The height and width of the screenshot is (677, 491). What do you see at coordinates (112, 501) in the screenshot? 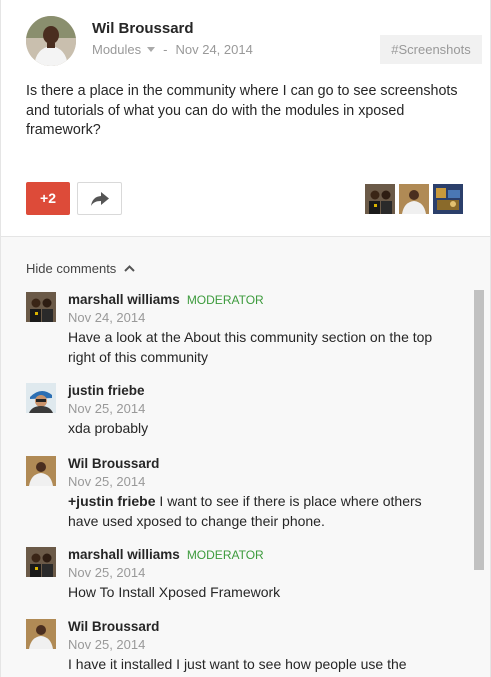
I see `mention-link: +justin friebe` at bounding box center [112, 501].